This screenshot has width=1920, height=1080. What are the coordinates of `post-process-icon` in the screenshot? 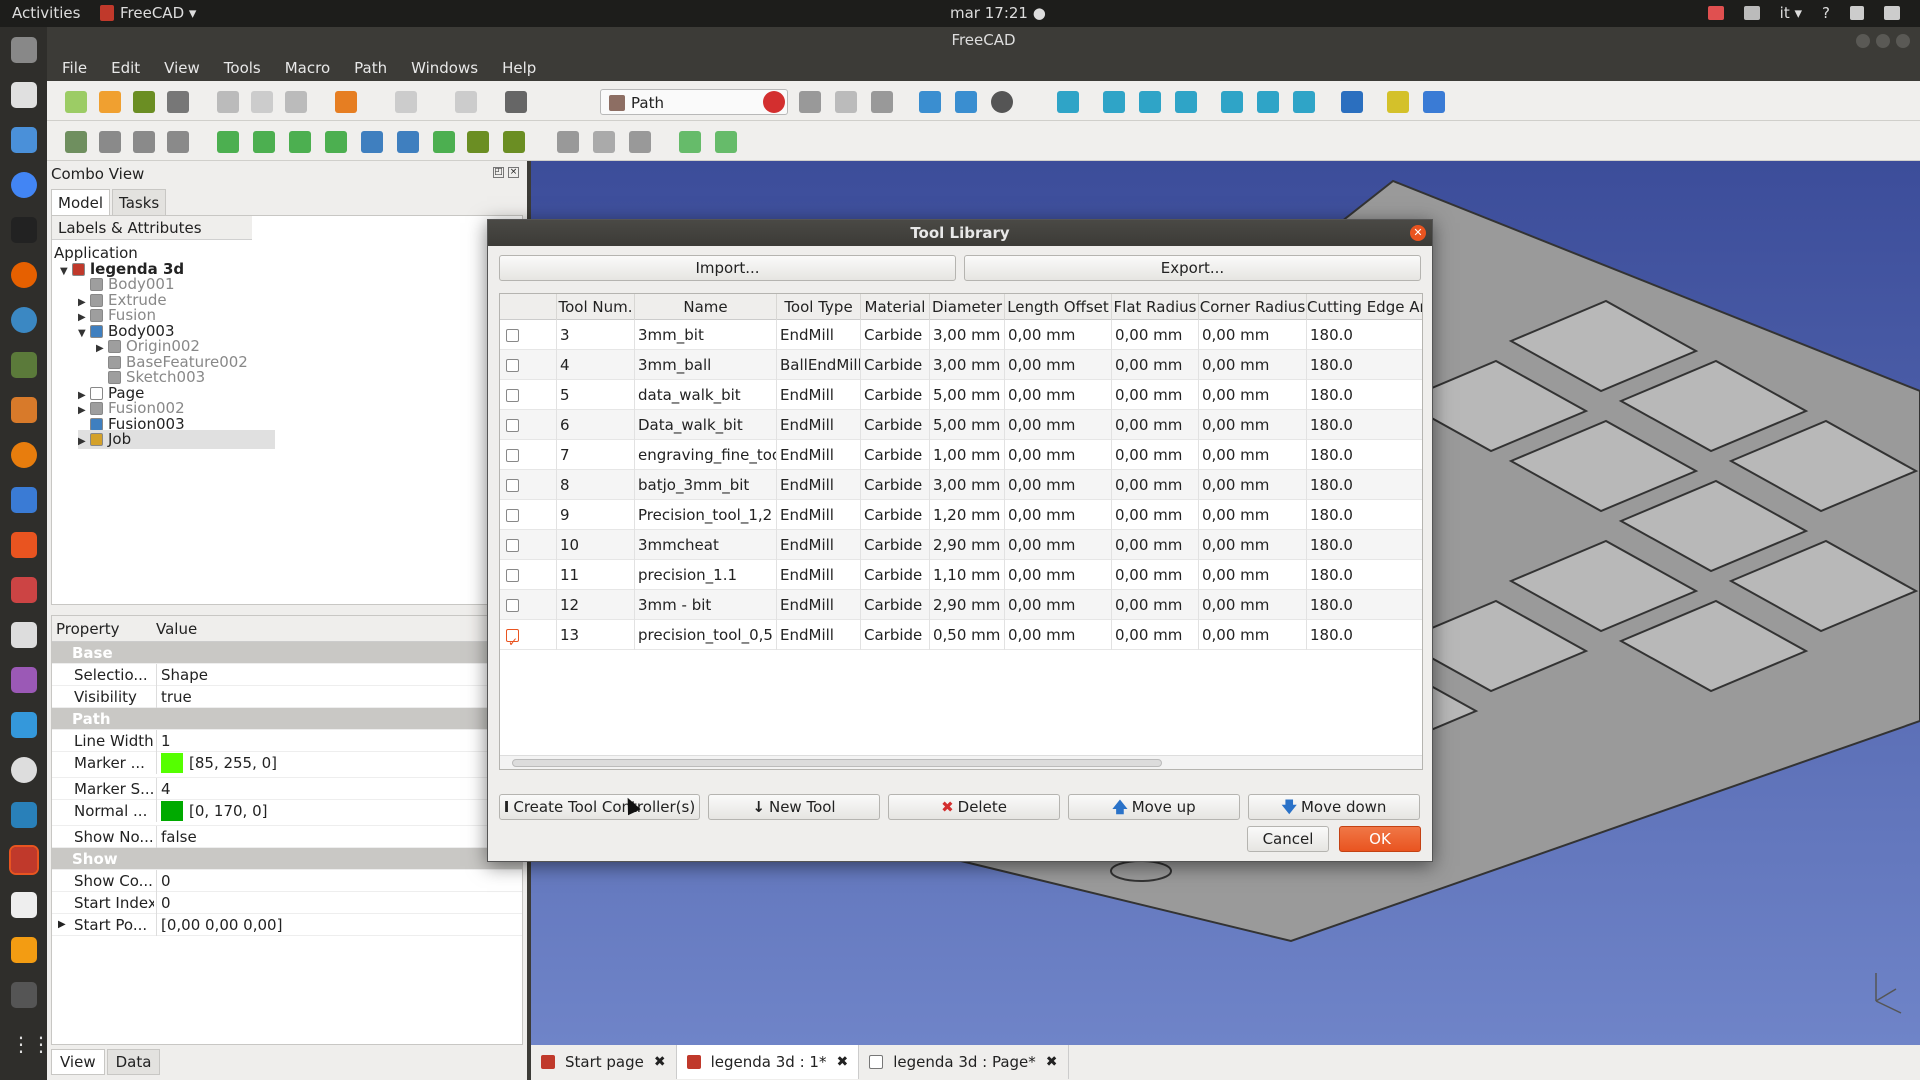 It's located at (110, 142).